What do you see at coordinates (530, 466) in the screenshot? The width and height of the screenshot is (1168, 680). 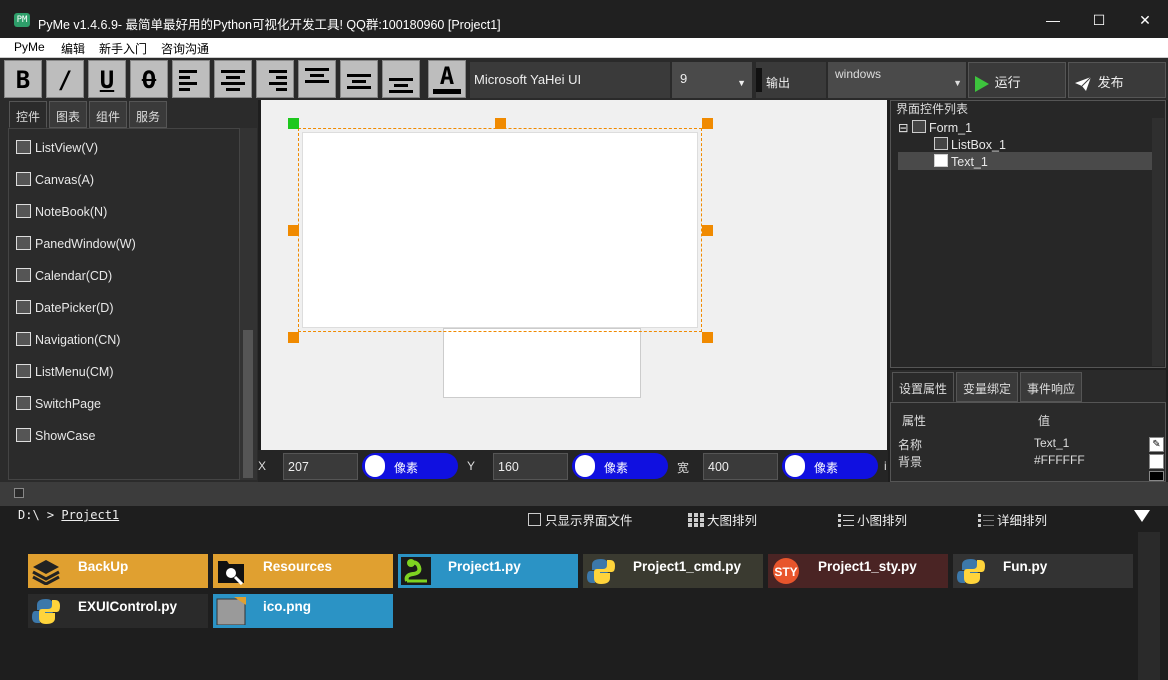 I see `y-input: 160` at bounding box center [530, 466].